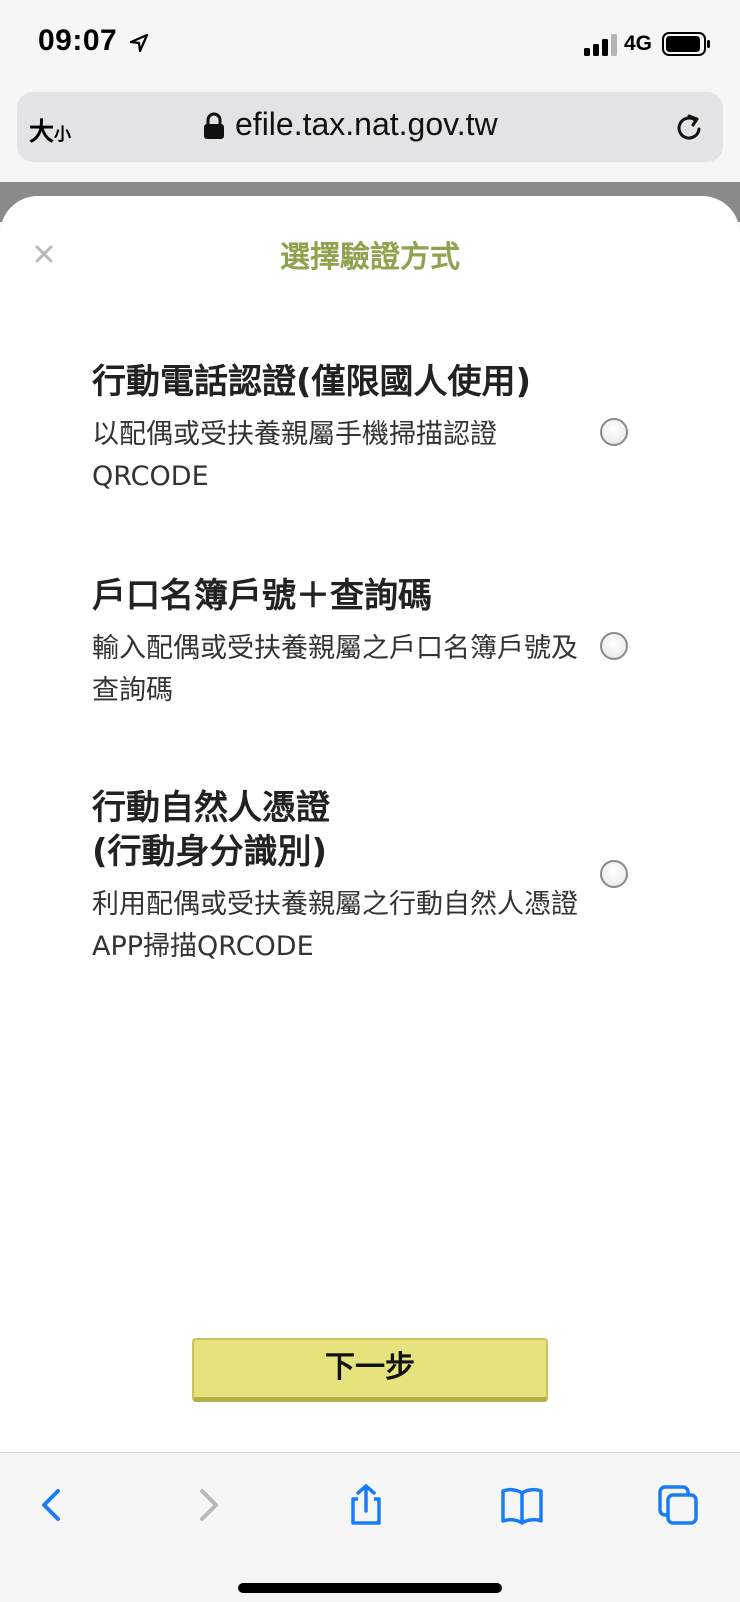 The image size is (740, 1602). Describe the element at coordinates (312, 382) in the screenshot. I see `option-title: 行動電話認證(僅限國人使用)` at that location.